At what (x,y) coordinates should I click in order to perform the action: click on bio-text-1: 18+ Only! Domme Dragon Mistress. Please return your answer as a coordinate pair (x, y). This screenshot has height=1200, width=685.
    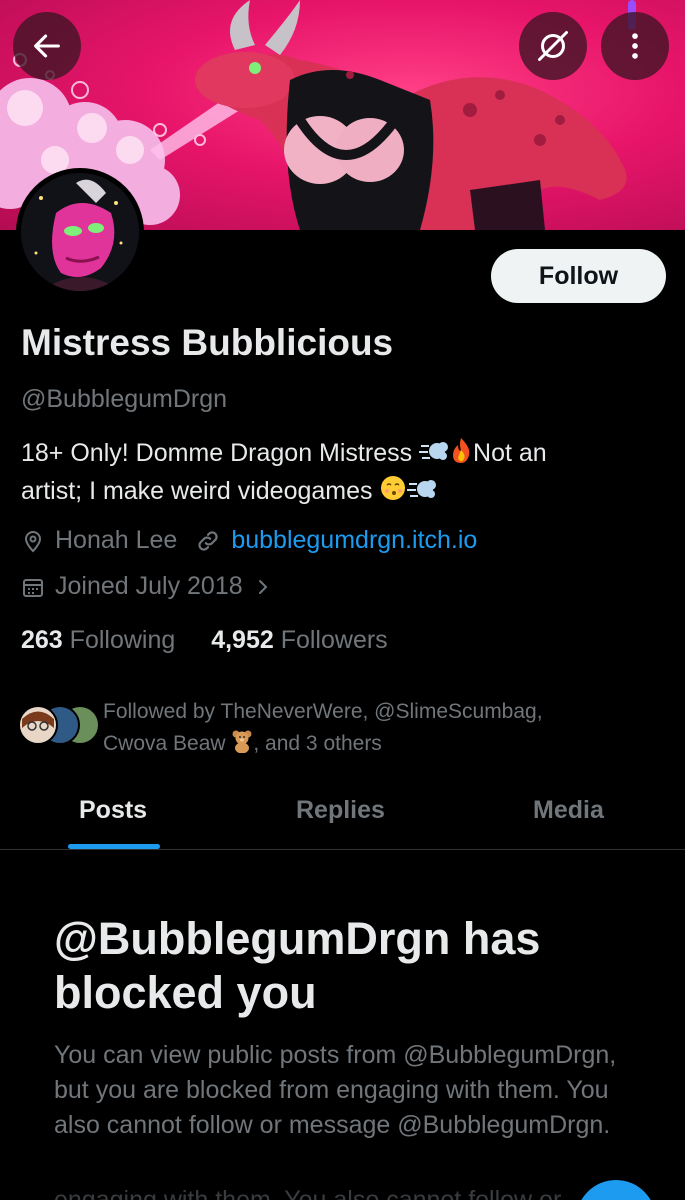
    Looking at the image, I should click on (220, 453).